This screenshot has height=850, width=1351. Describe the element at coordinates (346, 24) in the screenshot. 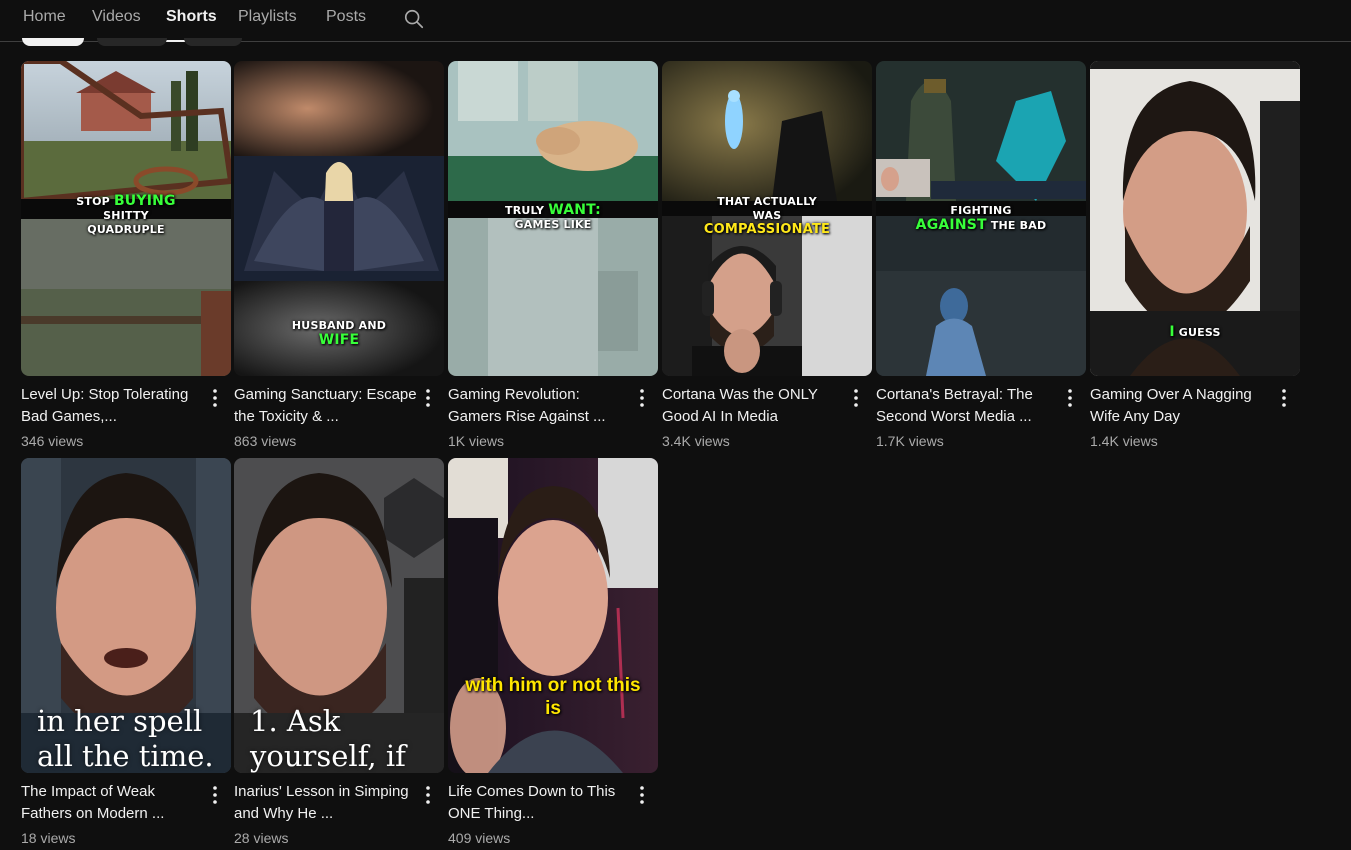

I see `tab-posts: Posts` at that location.